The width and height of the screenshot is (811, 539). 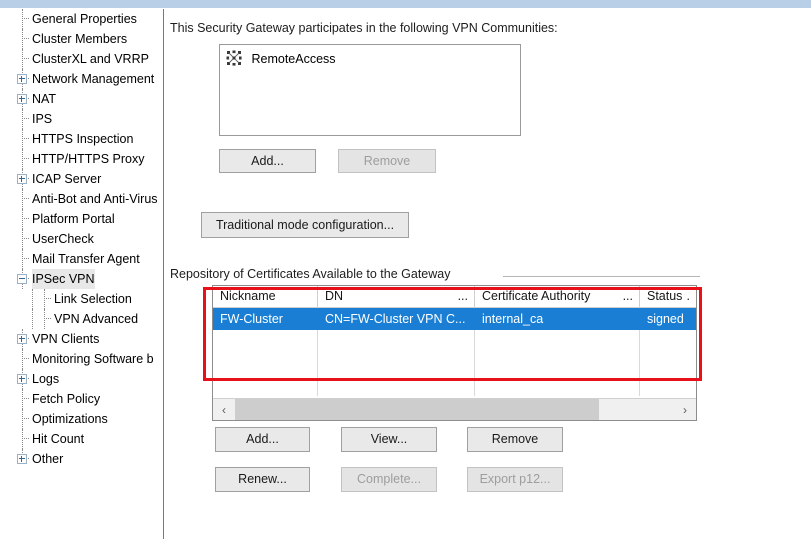 I want to click on community-name: RemoteAccess, so click(x=293, y=59).